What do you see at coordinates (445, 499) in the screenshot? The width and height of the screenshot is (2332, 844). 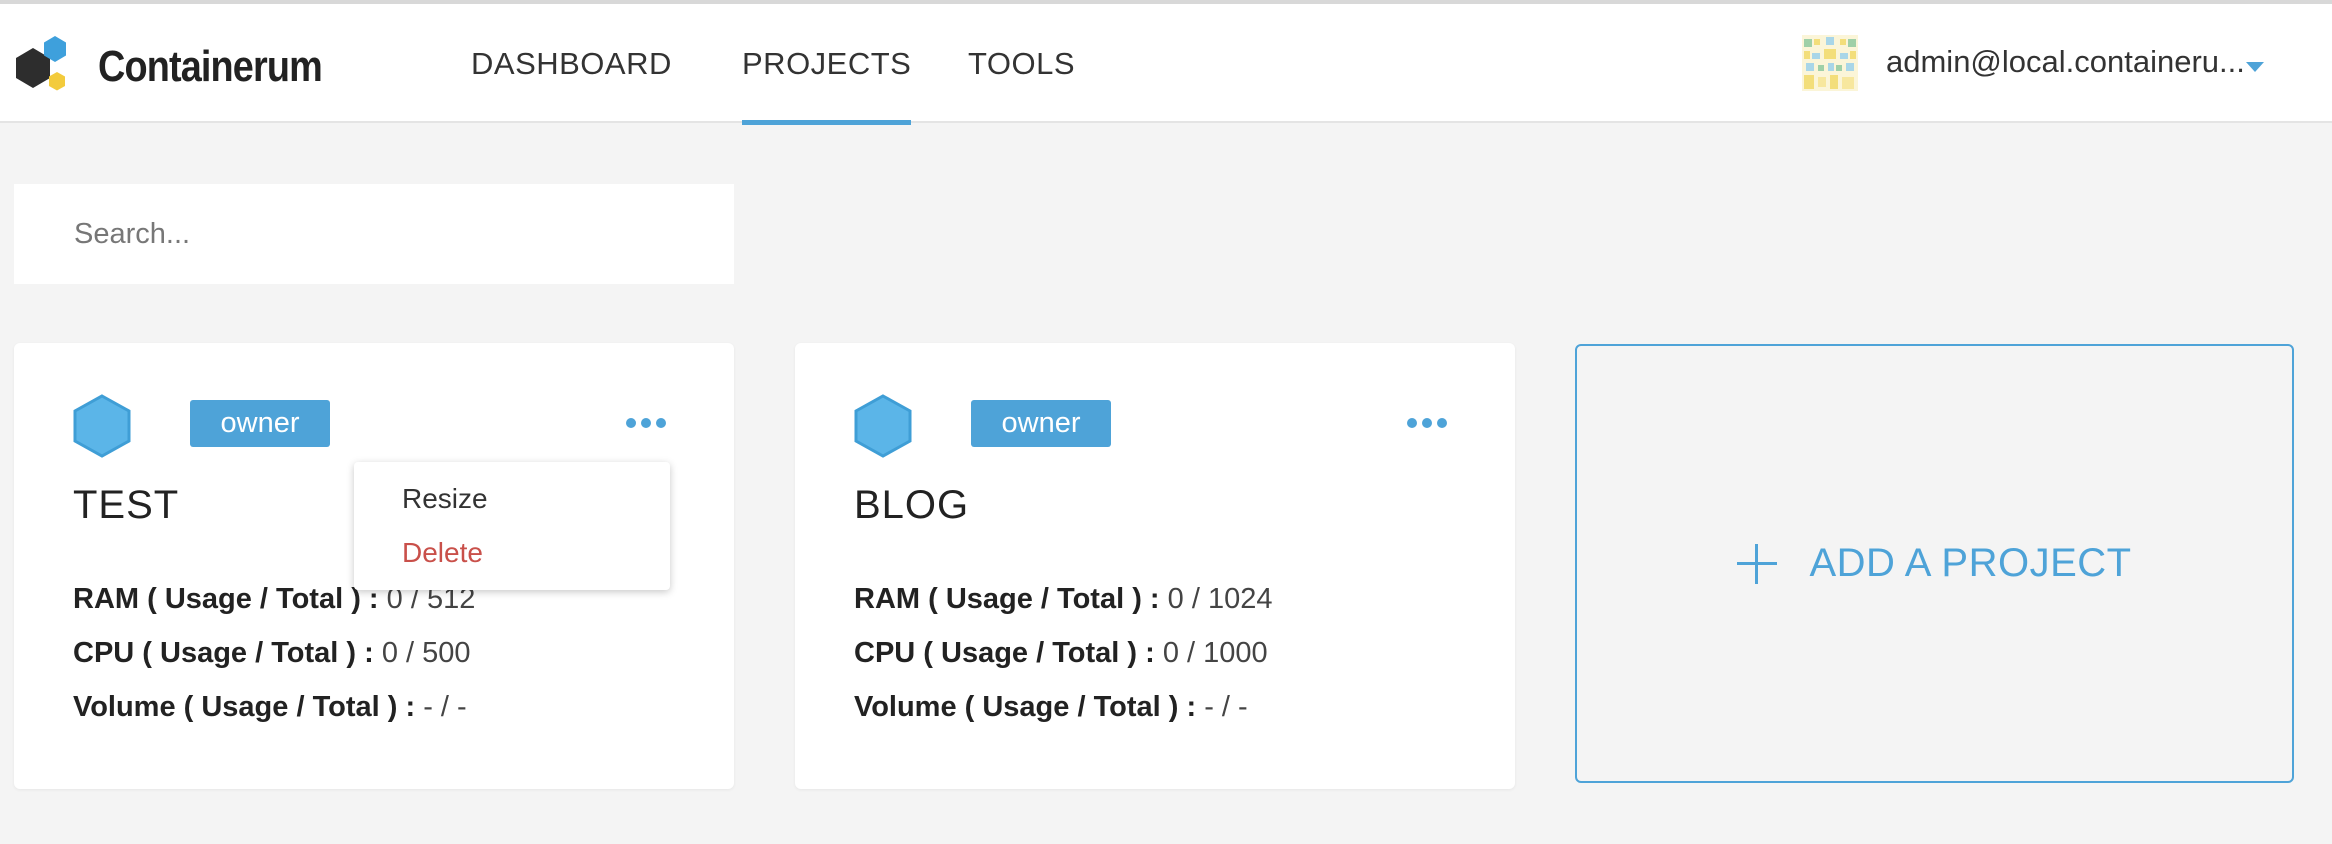 I see `menu-item-resize: Resize` at bounding box center [445, 499].